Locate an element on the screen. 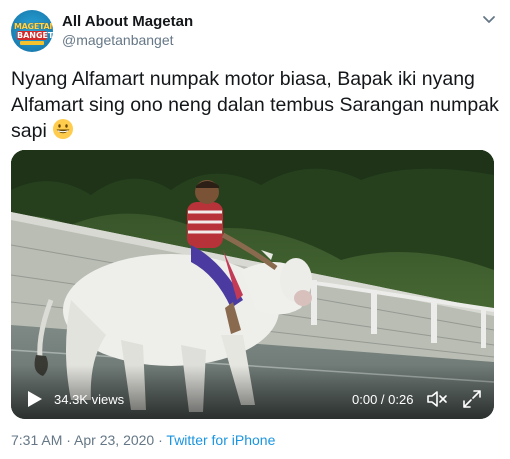 The image size is (510, 459). tweet-date: Apr 23, 2020 is located at coordinates (114, 440).